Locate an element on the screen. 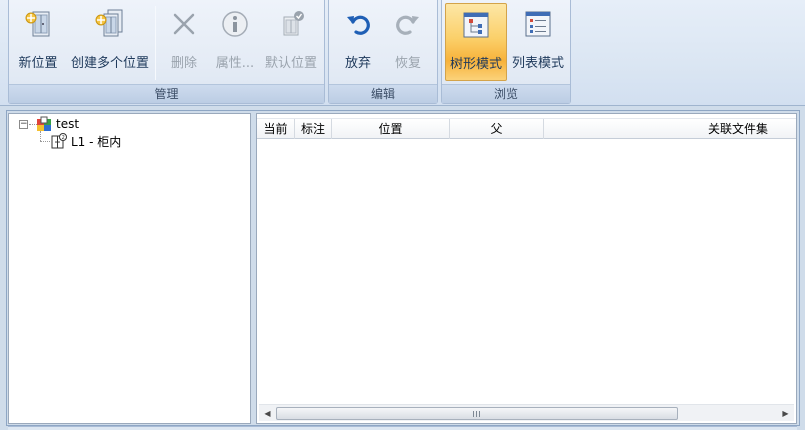 Image resolution: width=805 pixels, height=430 pixels. list-mode-icon is located at coordinates (538, 24).